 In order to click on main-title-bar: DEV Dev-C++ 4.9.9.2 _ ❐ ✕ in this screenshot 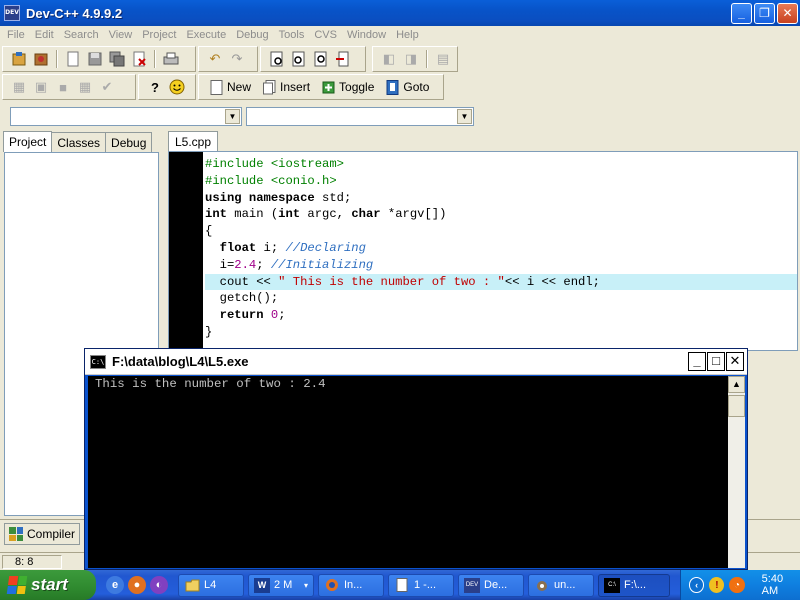, I will do `click(400, 13)`.